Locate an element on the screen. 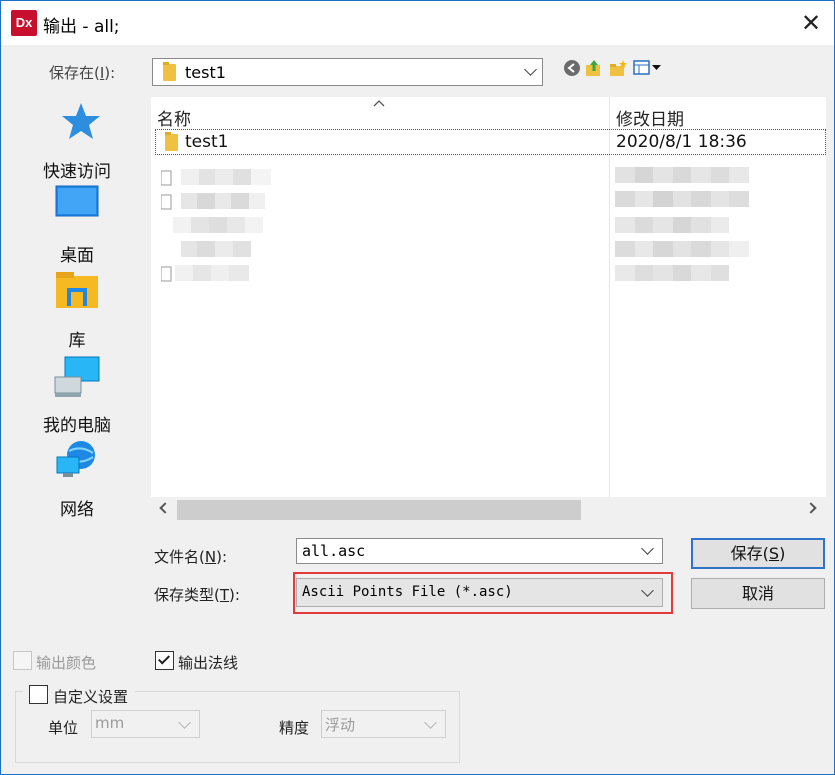 This screenshot has height=775, width=835. place-label: 库 is located at coordinates (77, 341).